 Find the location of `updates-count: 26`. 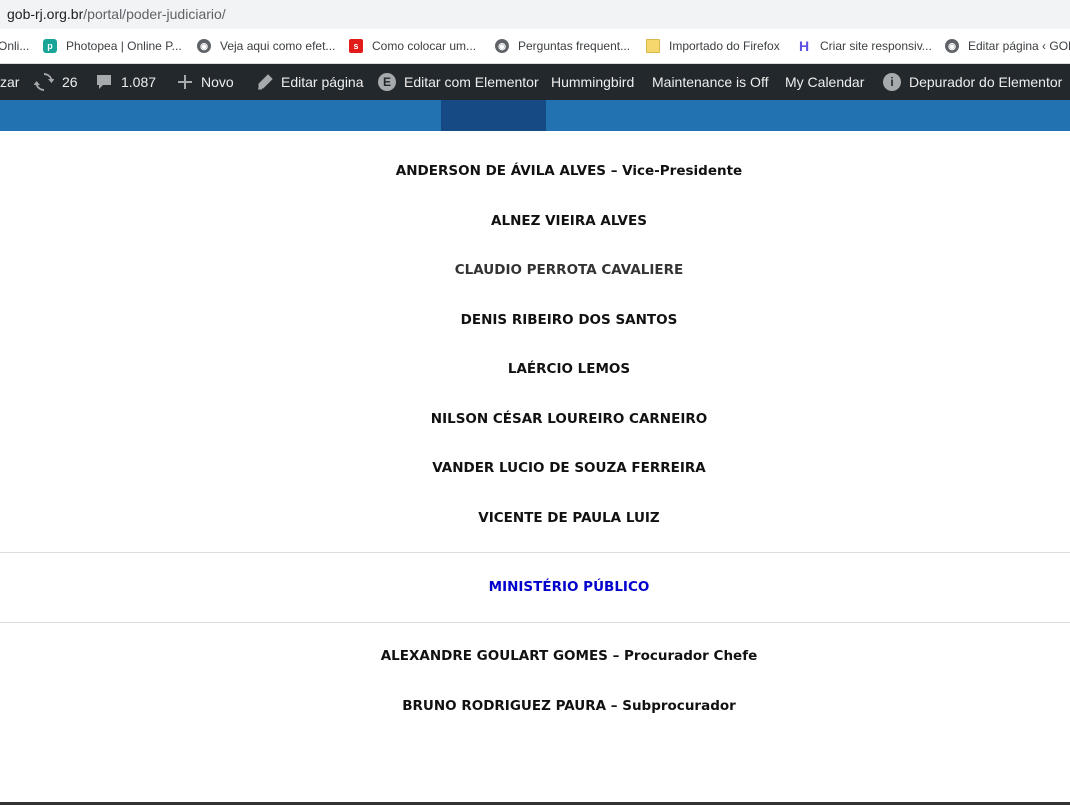

updates-count: 26 is located at coordinates (70, 82).